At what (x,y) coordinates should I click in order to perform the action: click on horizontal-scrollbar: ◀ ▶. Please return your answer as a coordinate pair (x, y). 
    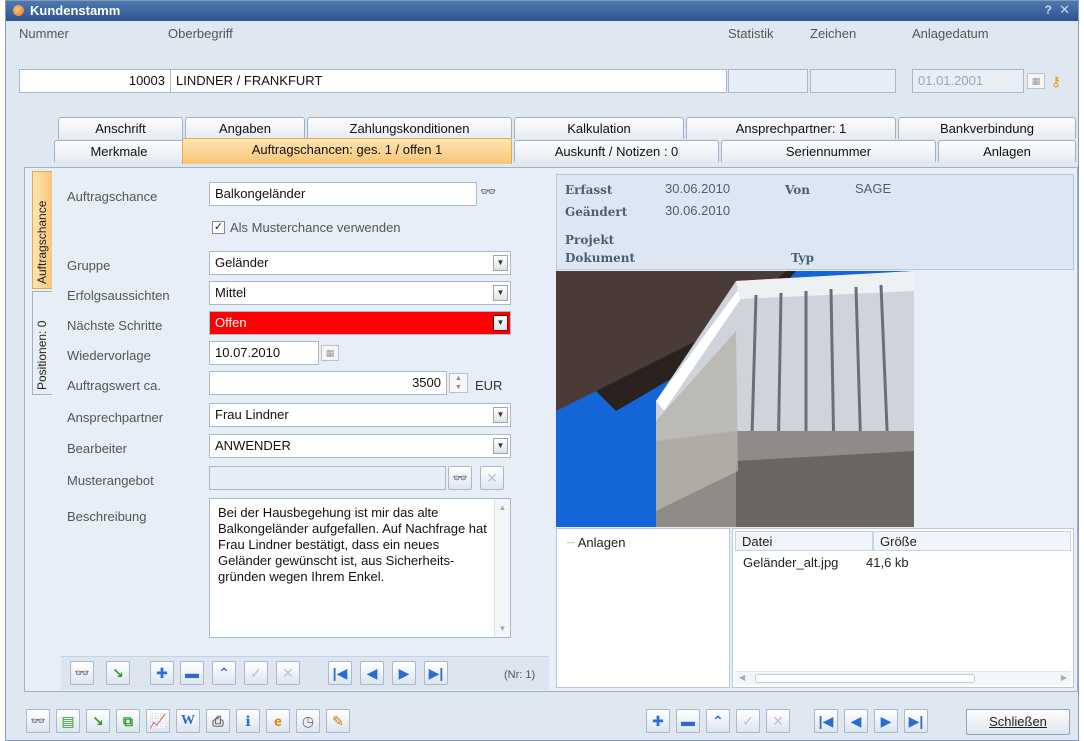
    Looking at the image, I should click on (903, 678).